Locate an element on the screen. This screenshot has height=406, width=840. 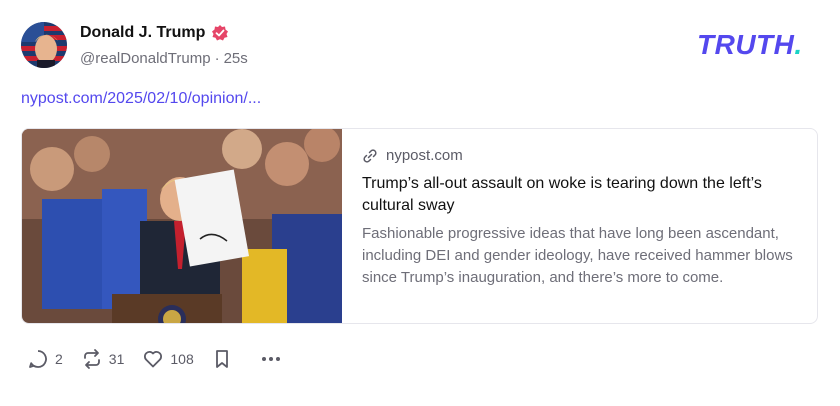
reply-icon is located at coordinates (38, 359).